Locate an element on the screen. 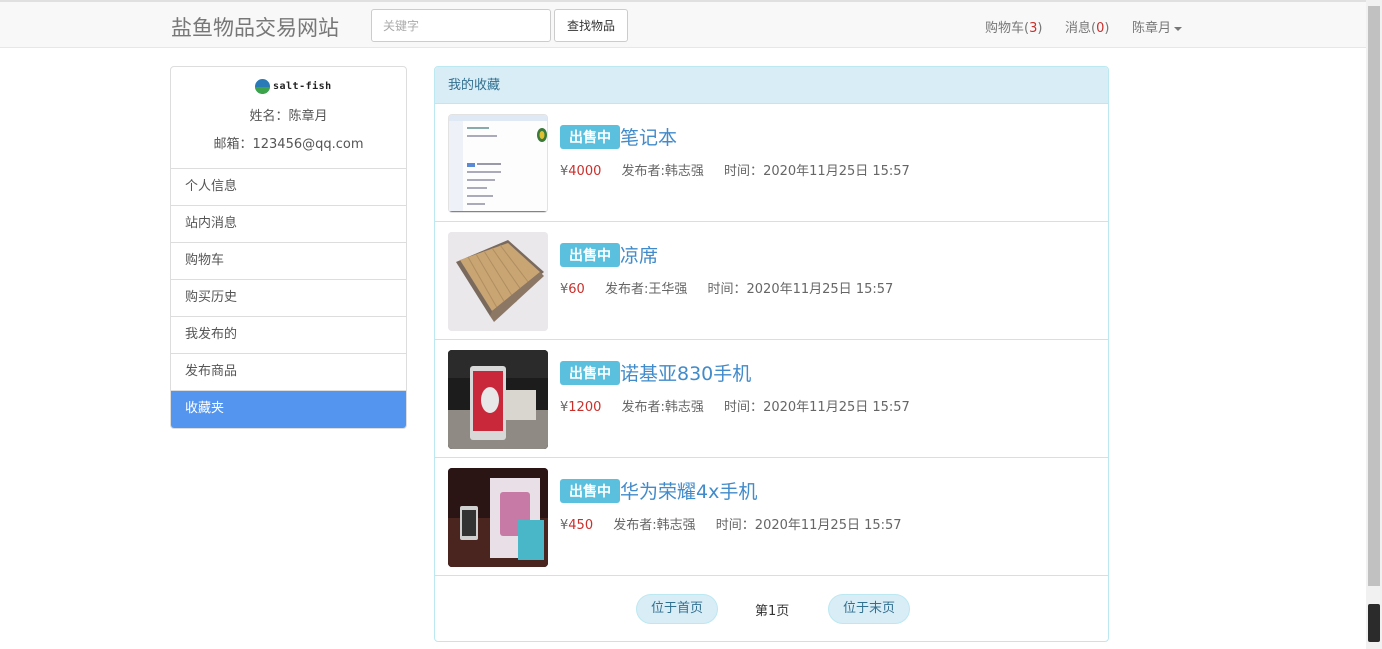 This screenshot has width=1382, height=649. logo-text: salt-fish is located at coordinates (302, 86).